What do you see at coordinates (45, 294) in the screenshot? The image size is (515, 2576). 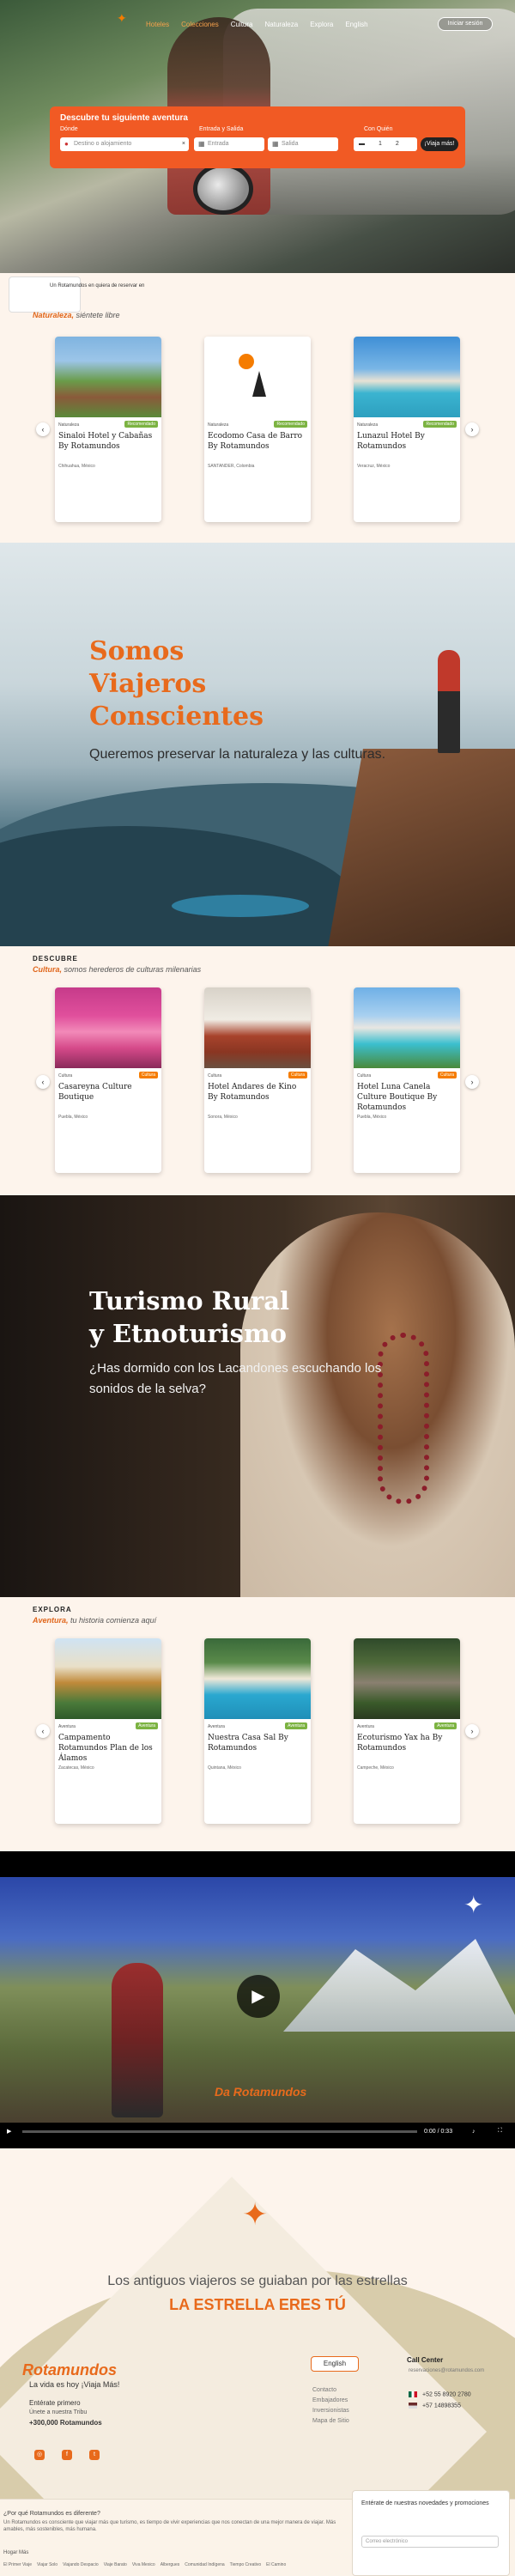 I see `promo-banner` at bounding box center [45, 294].